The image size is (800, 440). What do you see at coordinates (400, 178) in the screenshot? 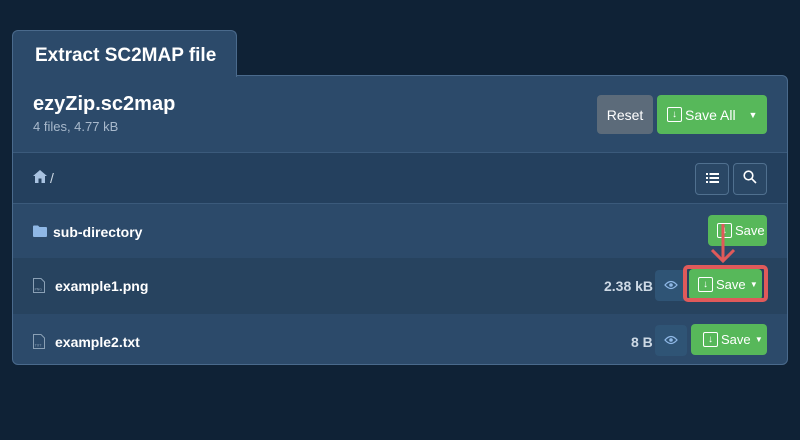
I see `breadcrumb-bar: /` at bounding box center [400, 178].